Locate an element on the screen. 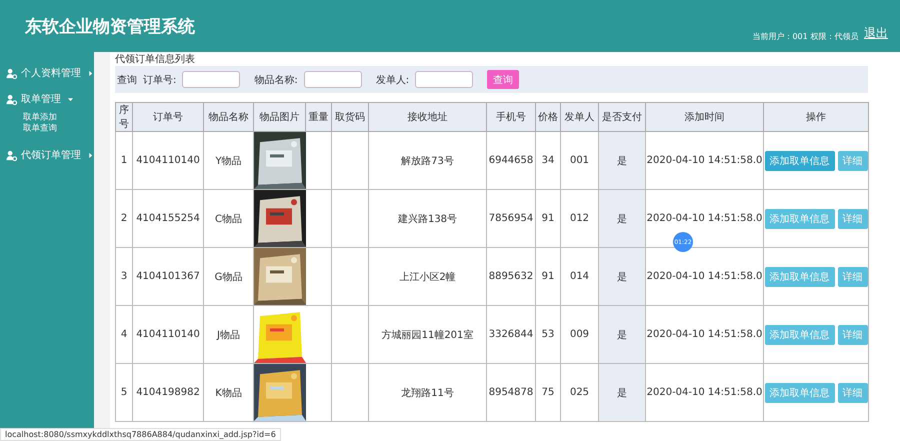 Image resolution: width=900 pixels, height=441 pixels. column-header: 手机号 is located at coordinates (511, 117).